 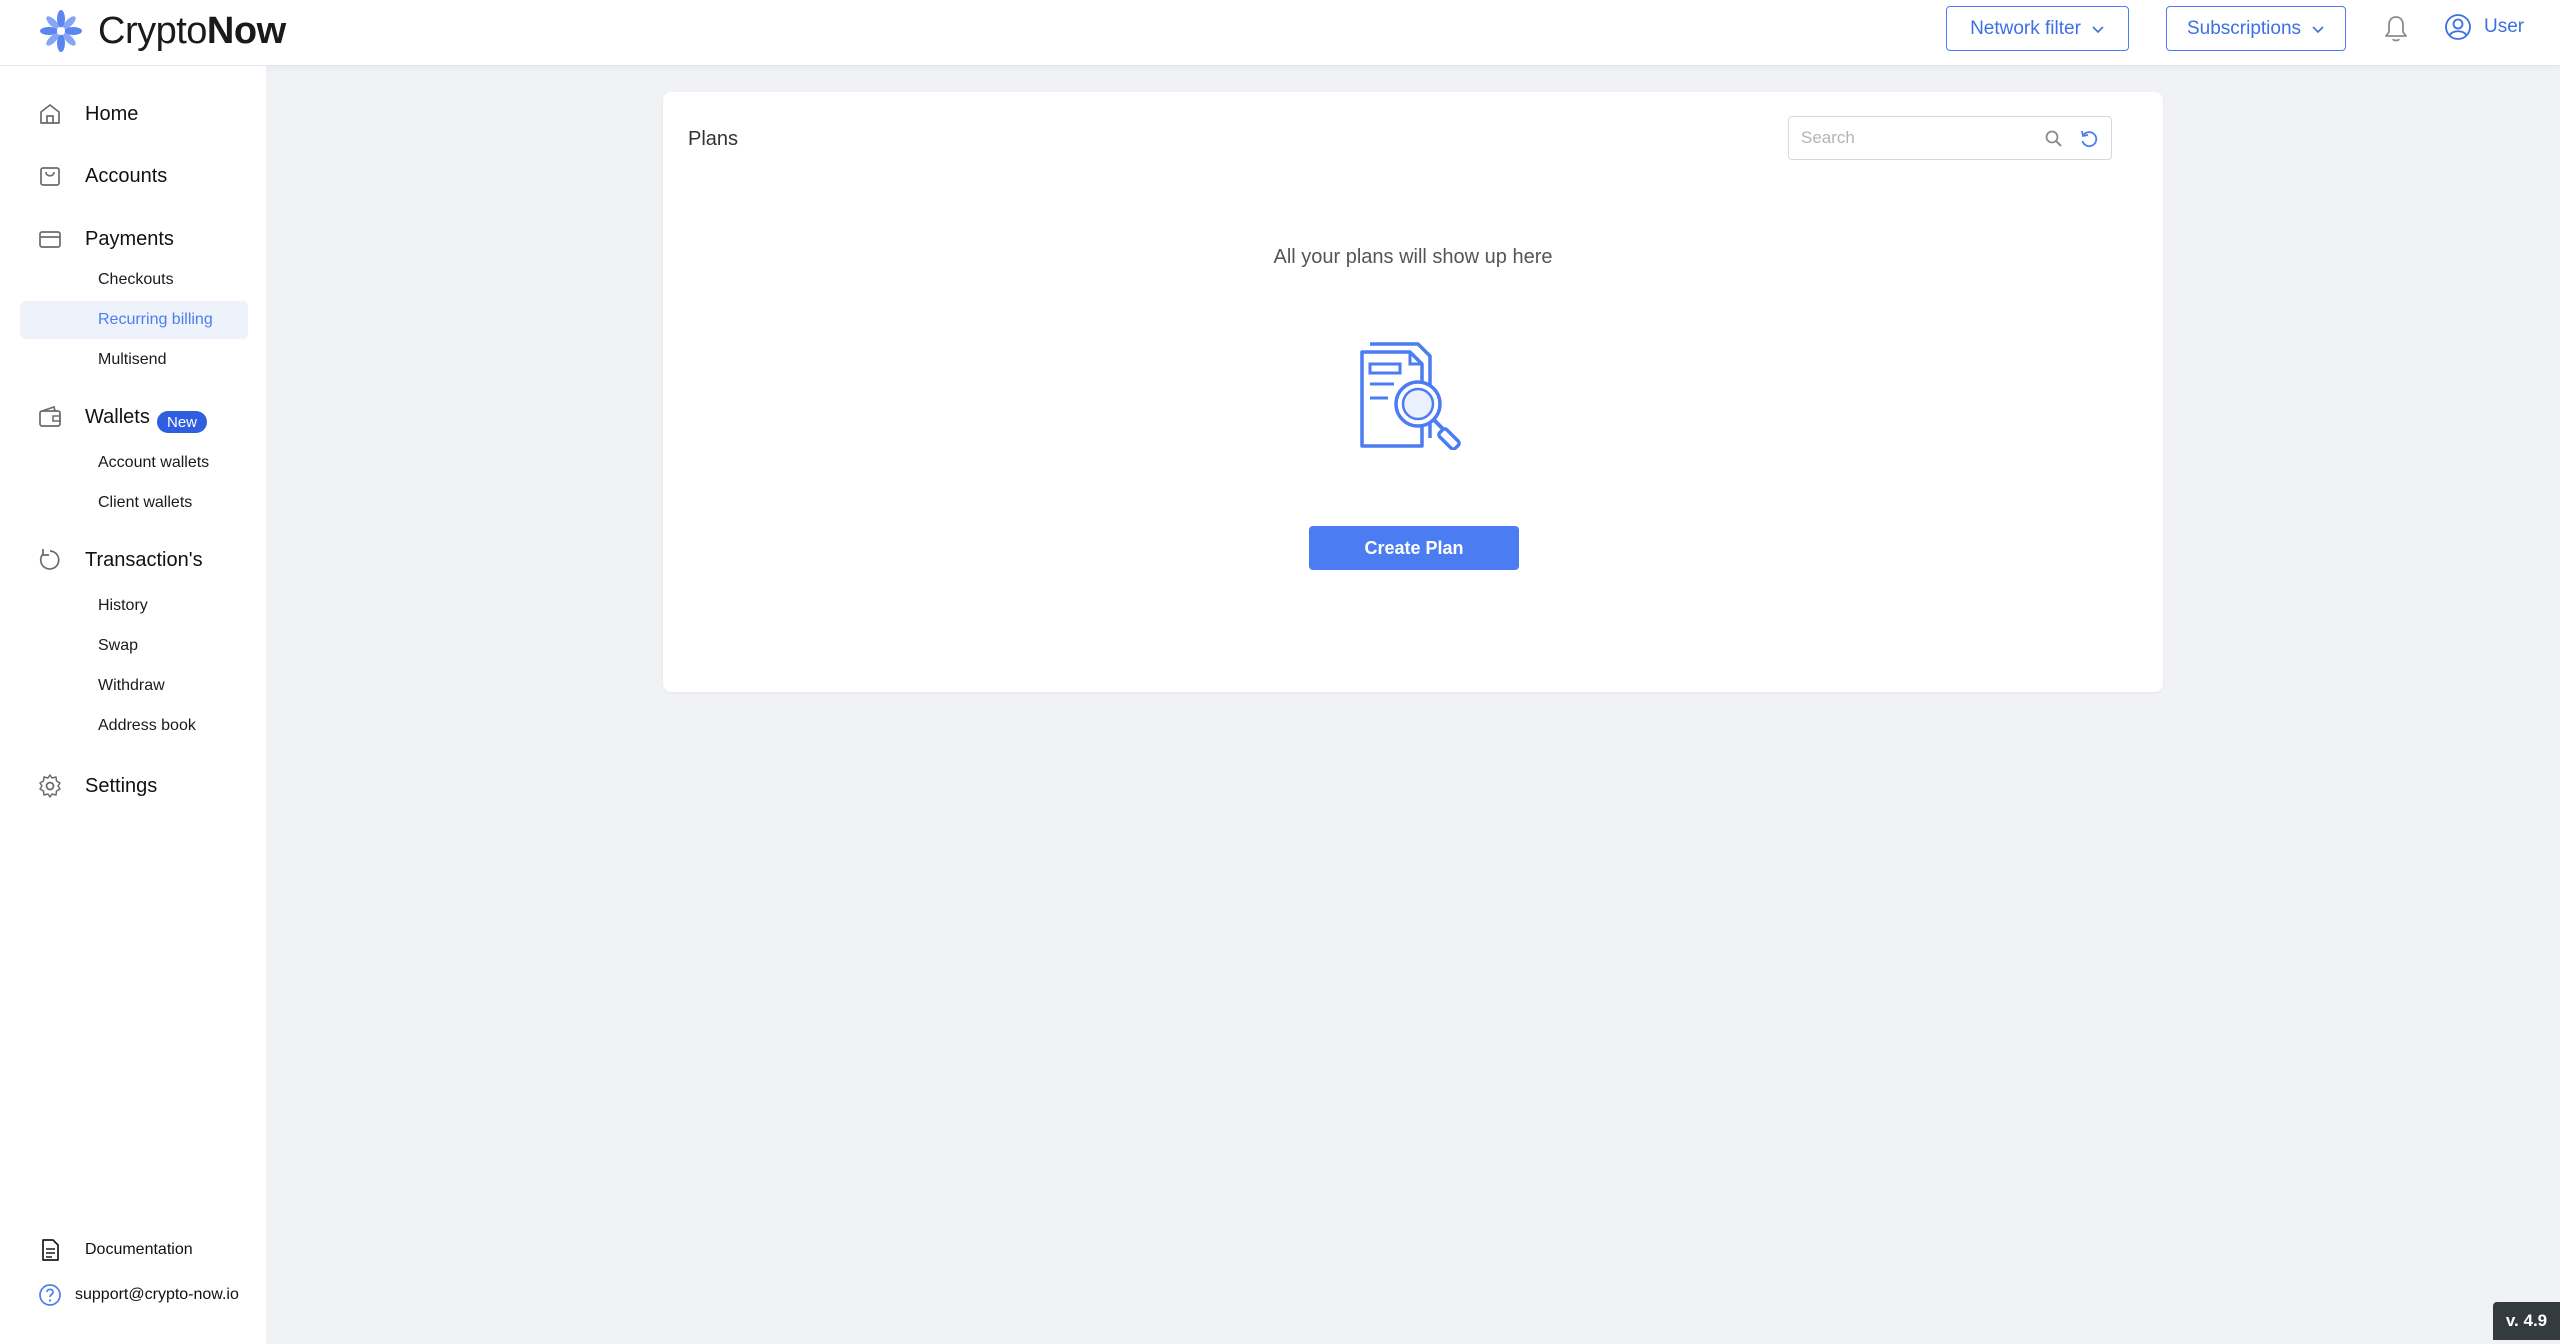 What do you see at coordinates (118, 645) in the screenshot?
I see `sidebar-sublabel: Swap` at bounding box center [118, 645].